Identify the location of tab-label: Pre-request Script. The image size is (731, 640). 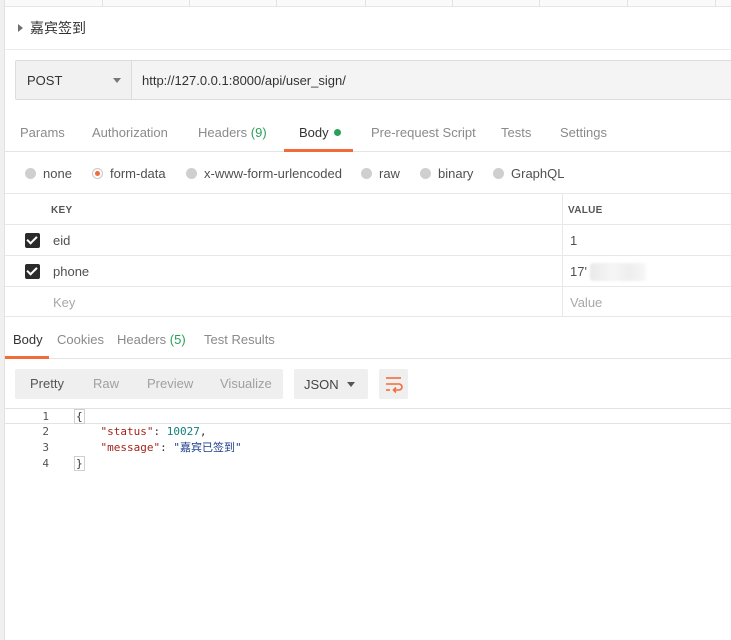
(423, 132).